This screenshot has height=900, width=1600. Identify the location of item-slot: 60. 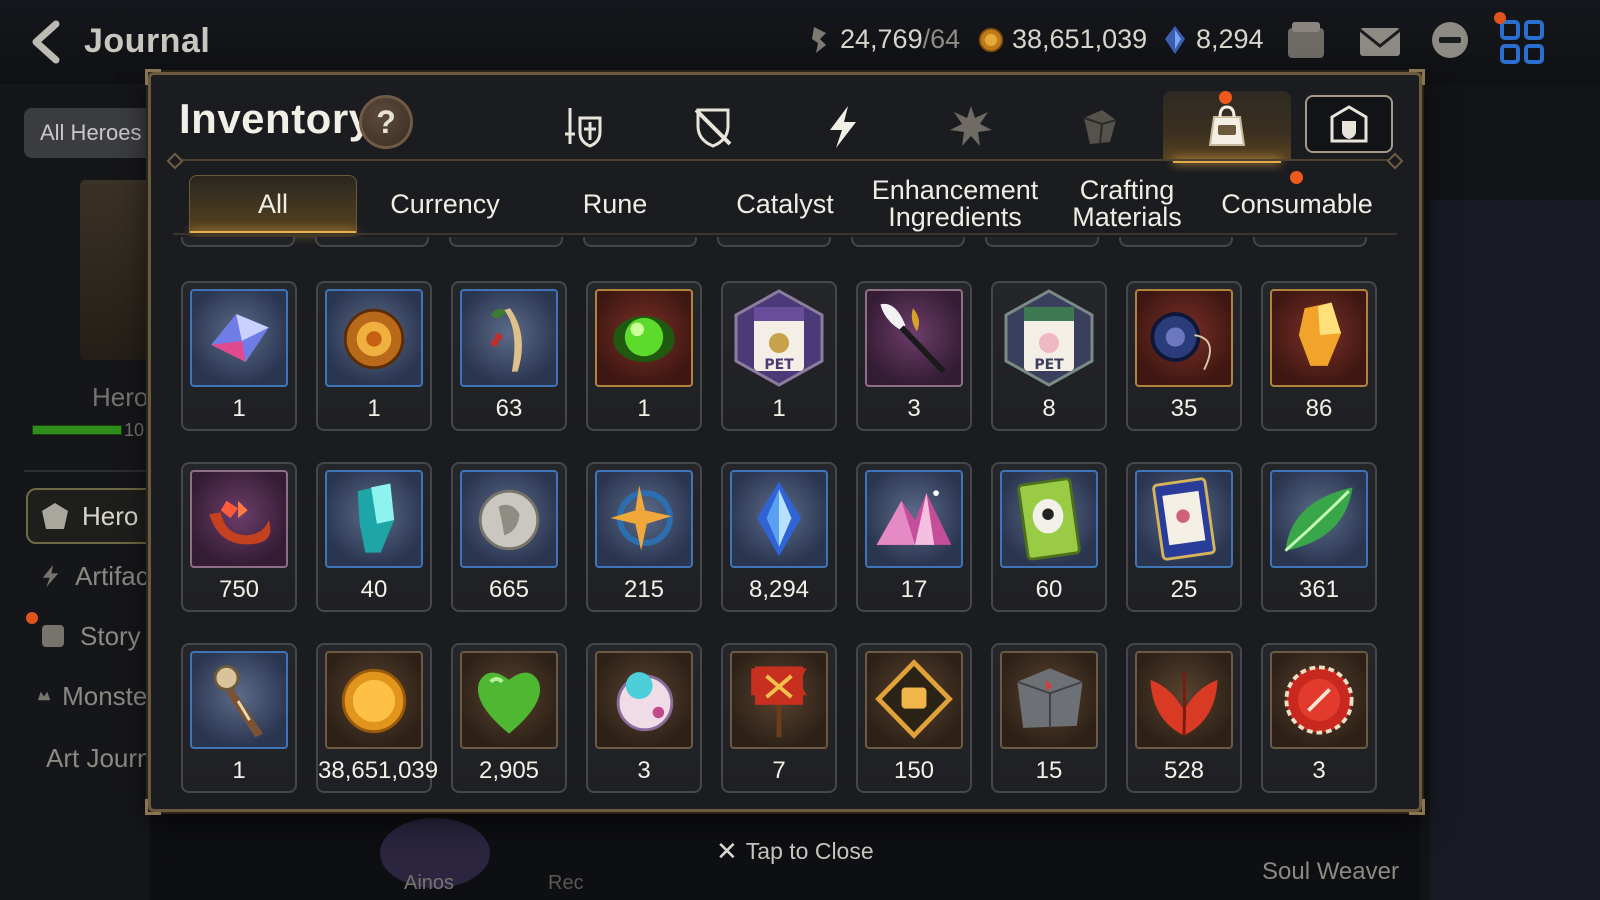
(1049, 537).